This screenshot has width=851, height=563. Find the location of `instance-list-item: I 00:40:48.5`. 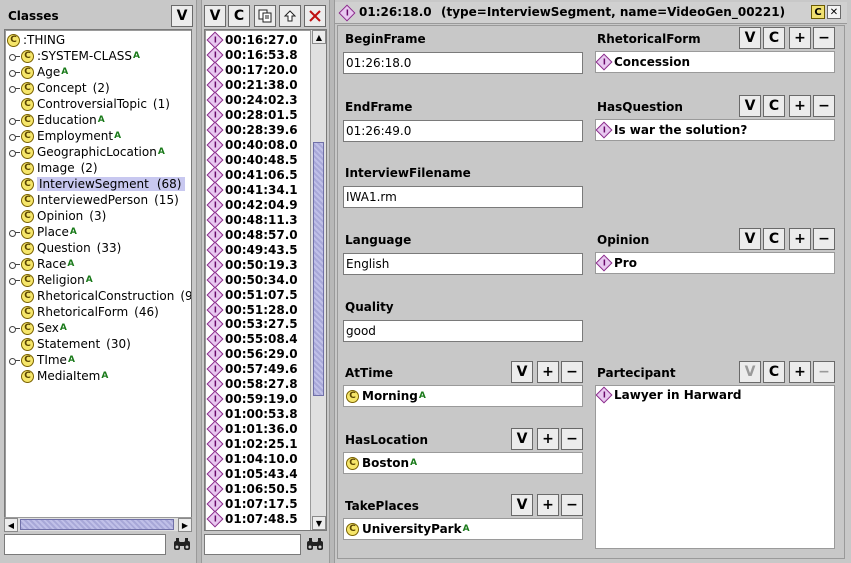

instance-list-item: I 00:40:48.5 is located at coordinates (252, 160).